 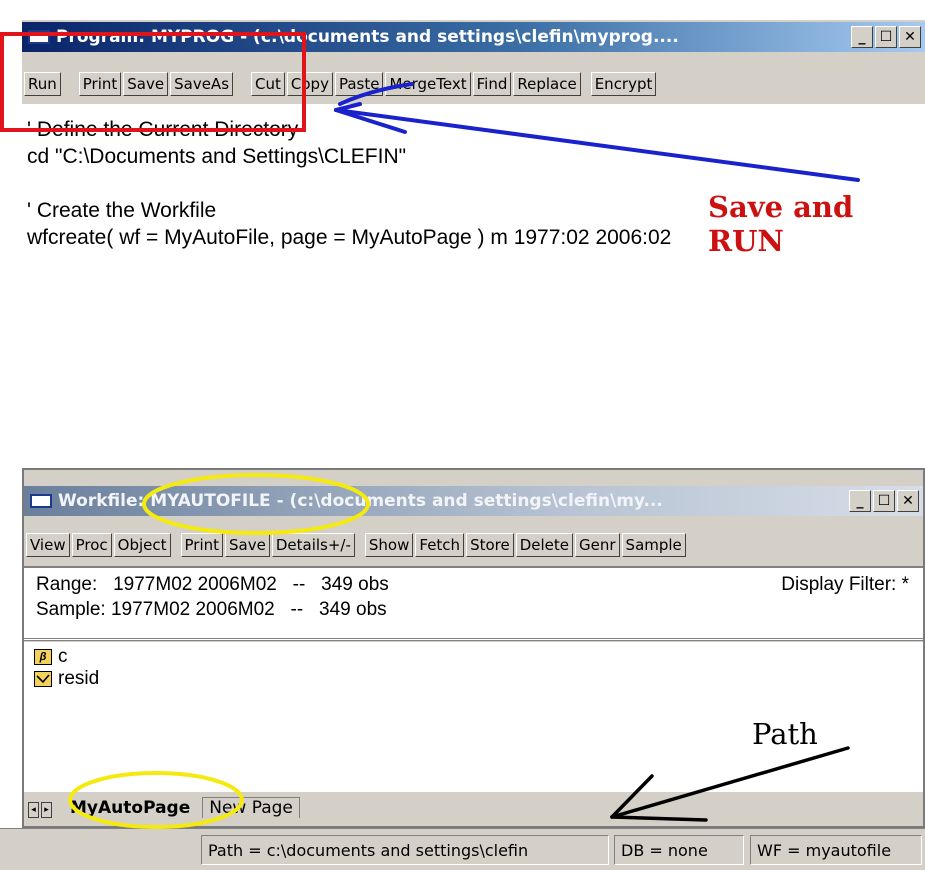 I want to click on list-item: β c, so click(x=478, y=657).